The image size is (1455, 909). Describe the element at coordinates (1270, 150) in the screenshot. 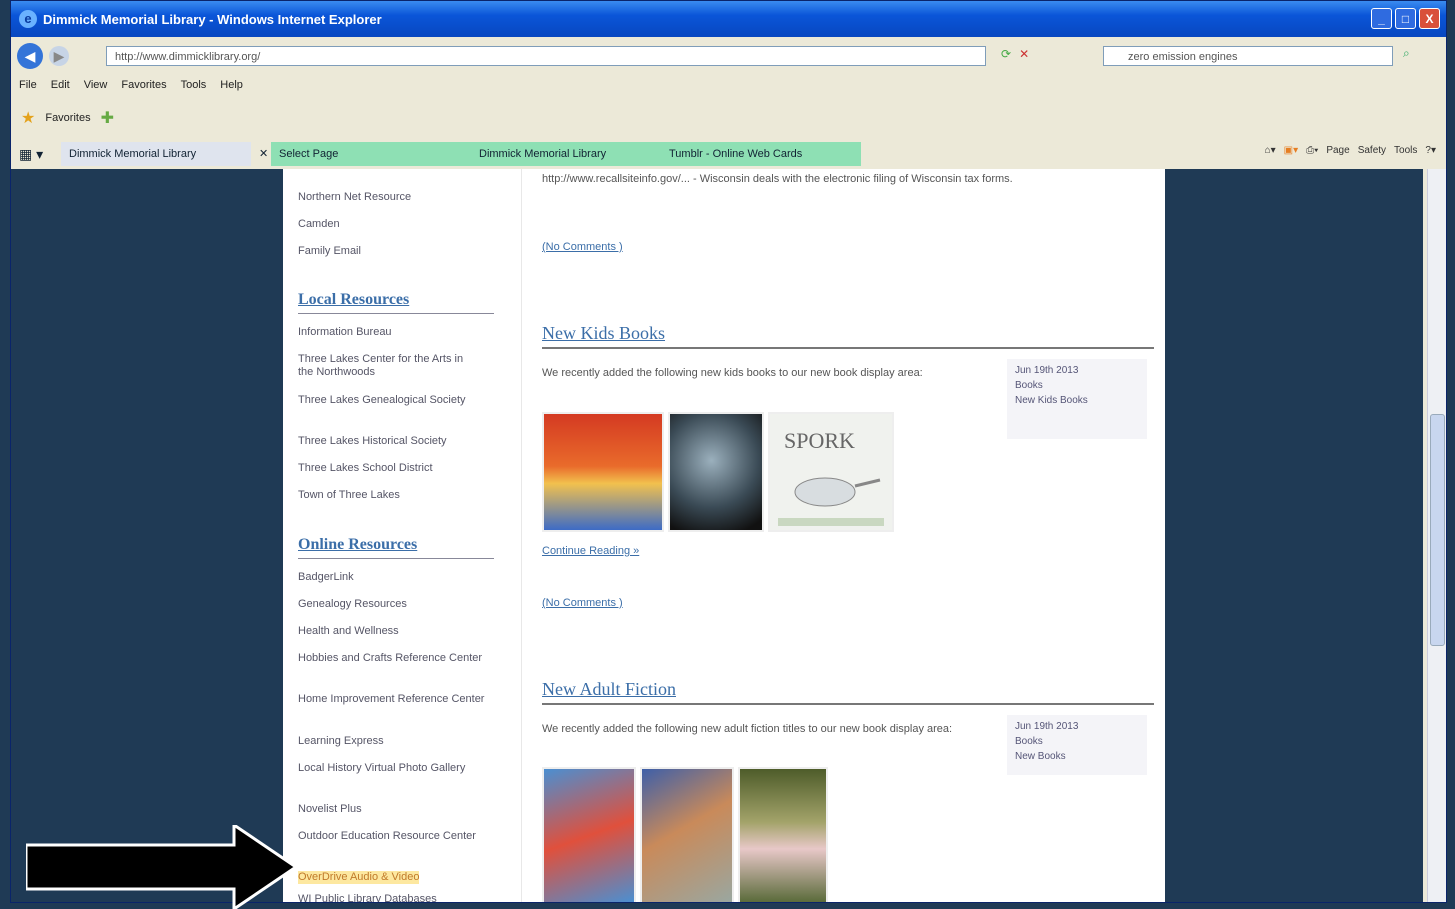

I see `home-icon: ⌂▾` at that location.